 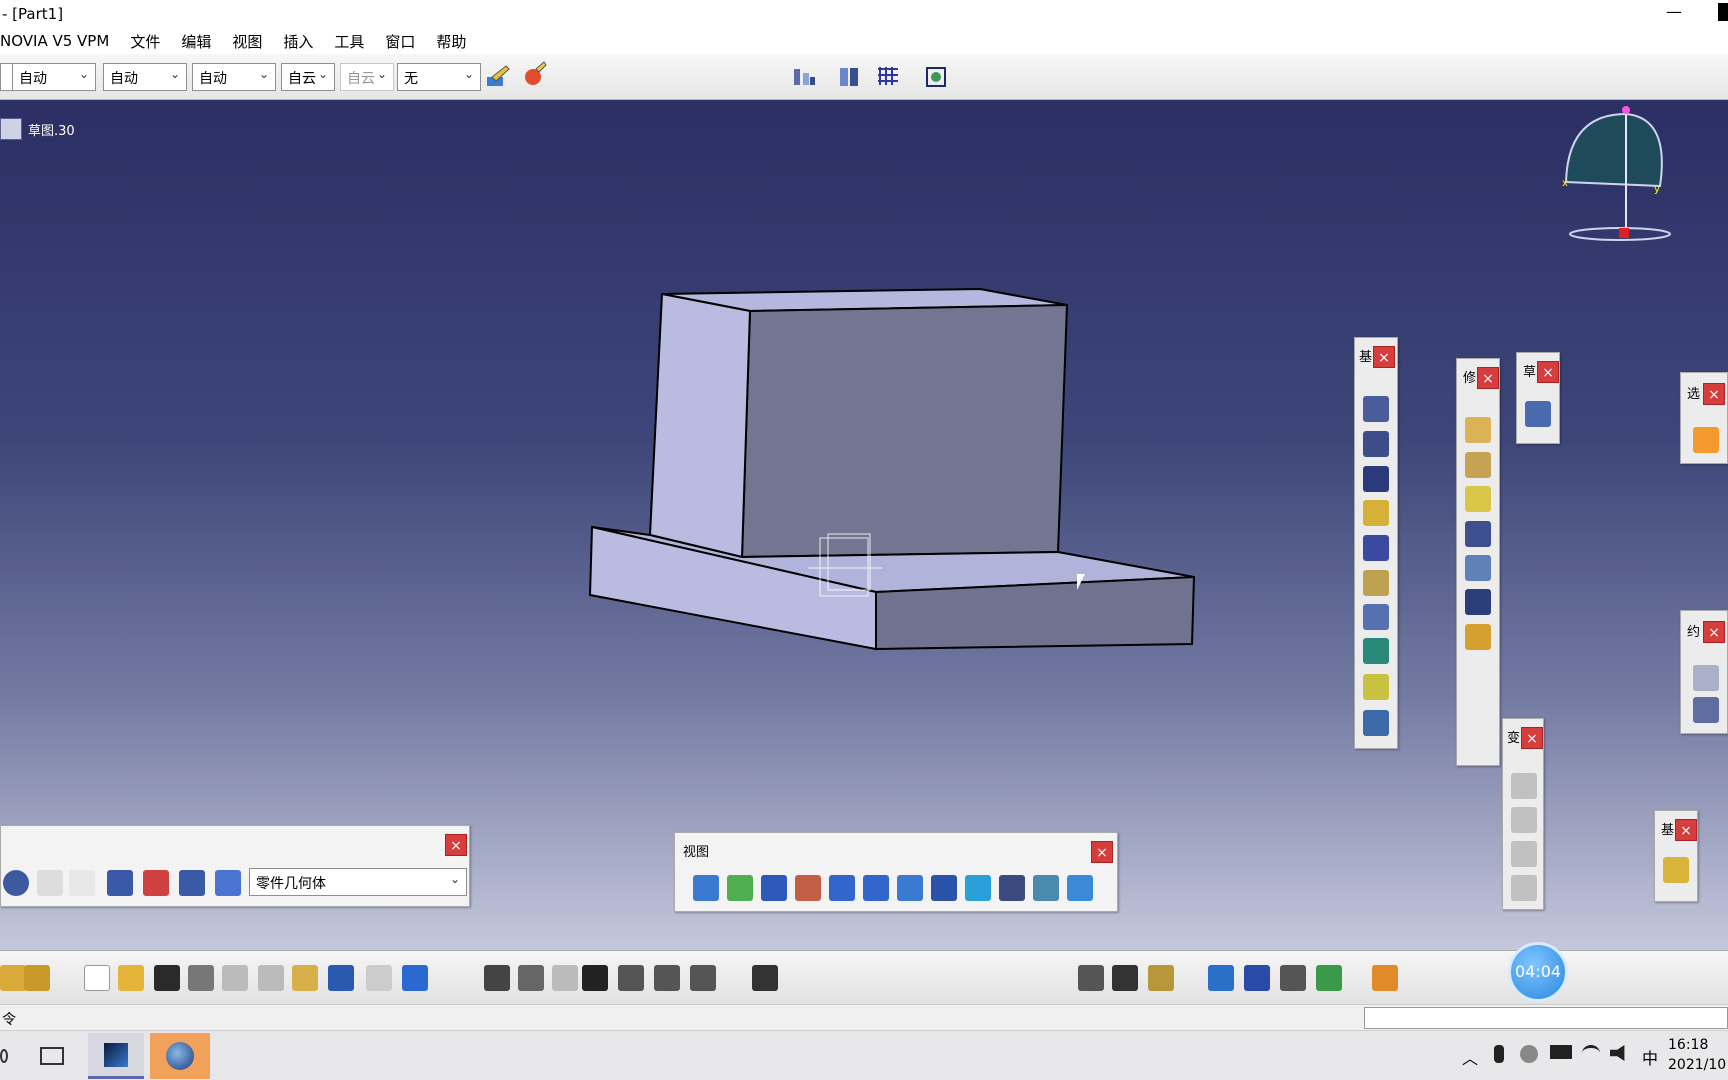 I want to click on pad-icon, so click(x=1376, y=409).